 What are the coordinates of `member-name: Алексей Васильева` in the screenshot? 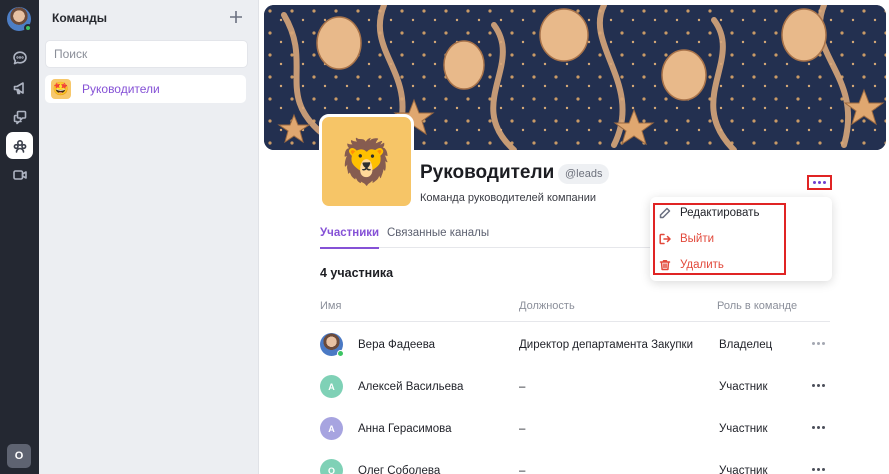 It's located at (411, 387).